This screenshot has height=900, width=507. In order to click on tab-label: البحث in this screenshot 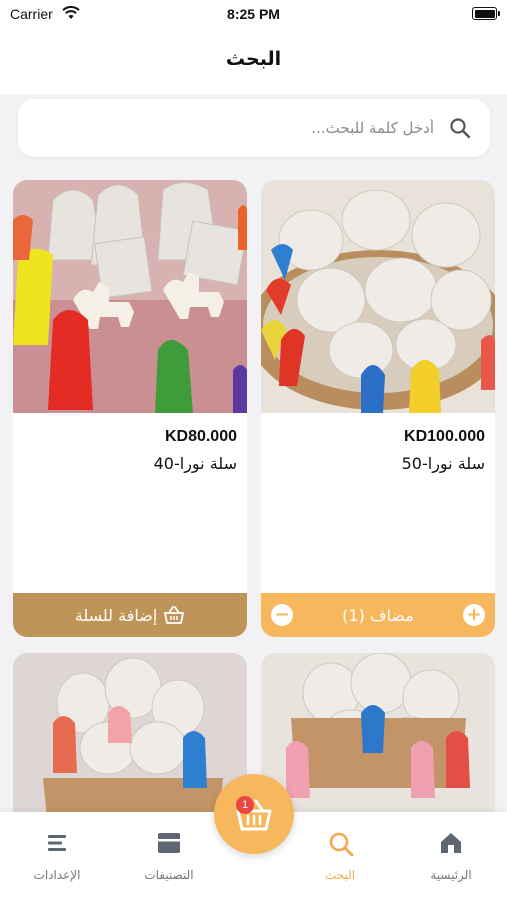, I will do `click(340, 875)`.